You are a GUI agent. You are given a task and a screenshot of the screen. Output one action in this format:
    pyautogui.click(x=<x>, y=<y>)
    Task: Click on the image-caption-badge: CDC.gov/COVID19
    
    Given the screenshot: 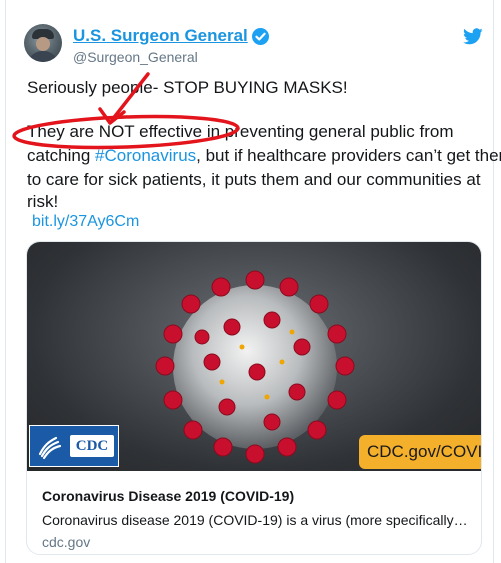 What is the action you would take?
    pyautogui.click(x=420, y=452)
    